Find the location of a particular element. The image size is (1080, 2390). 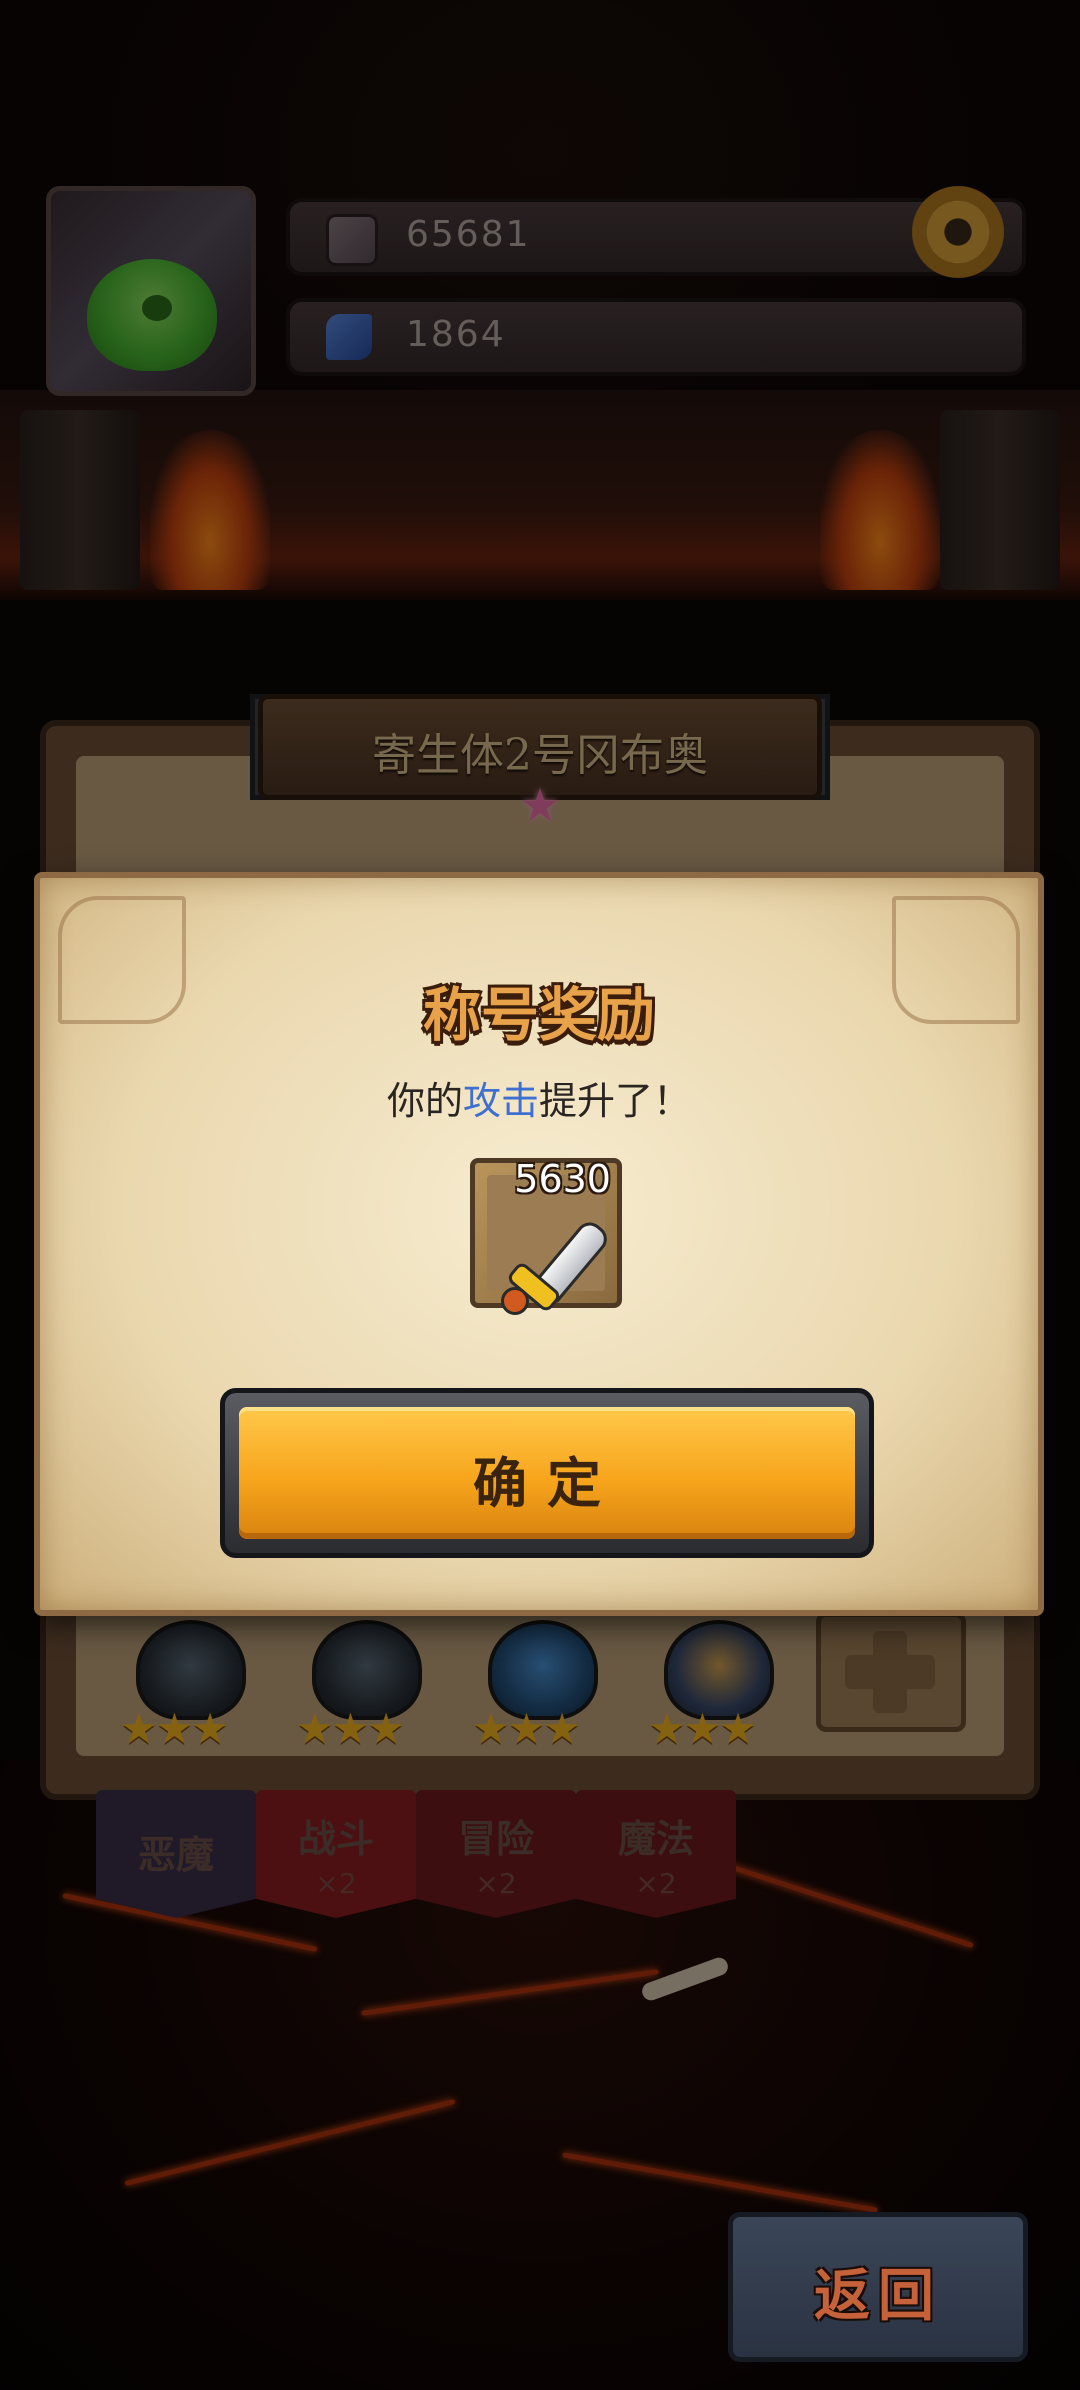

reward-item: 5630 is located at coordinates (546, 1236).